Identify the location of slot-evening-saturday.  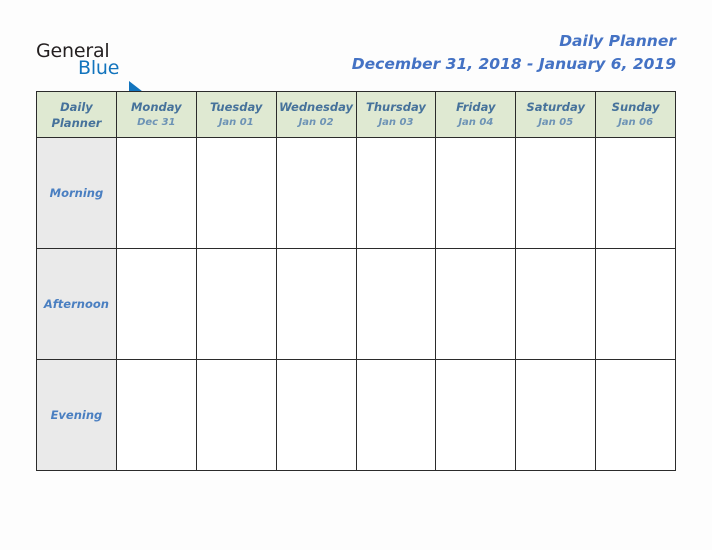
(556, 415).